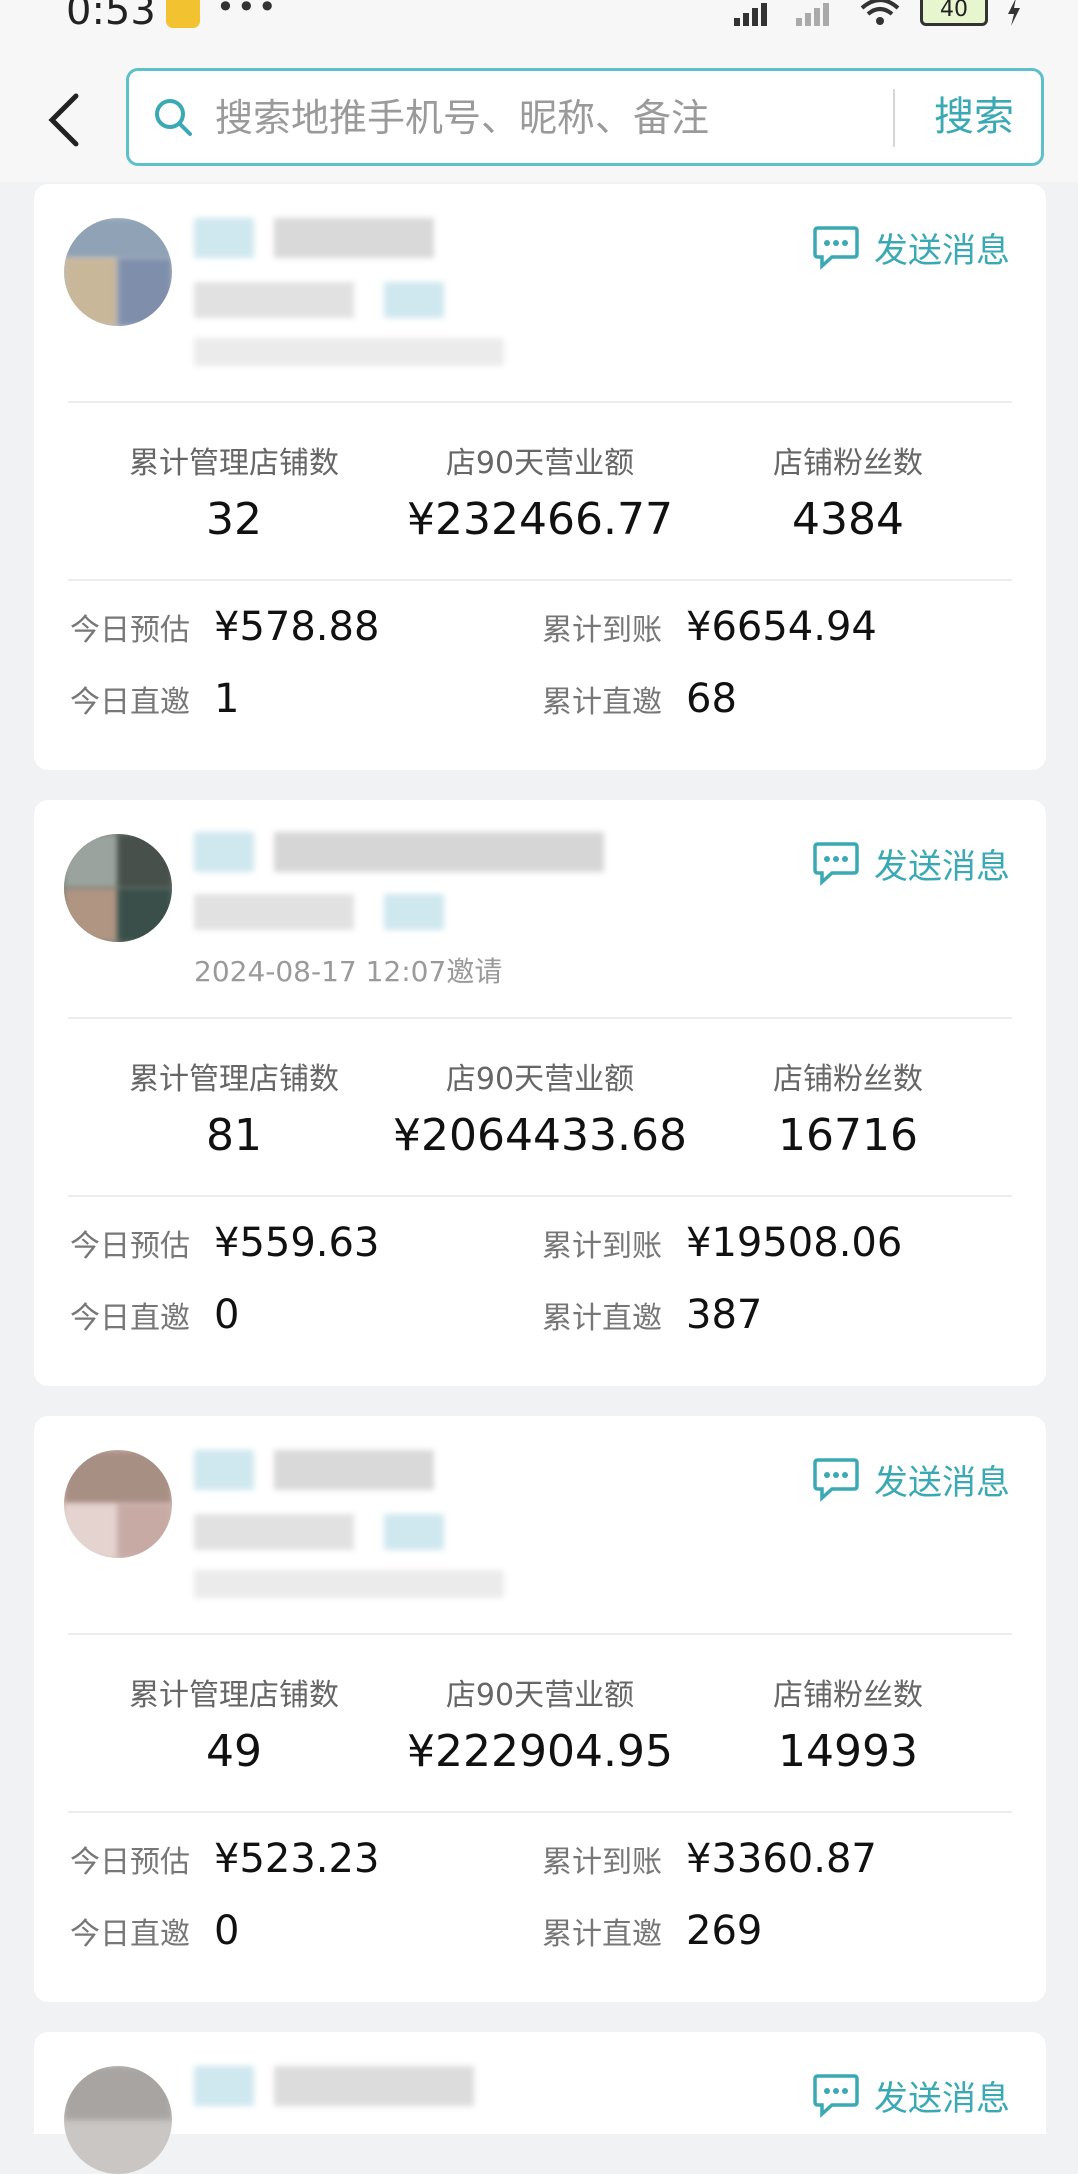  I want to click on stat-value: 32, so click(234, 519).